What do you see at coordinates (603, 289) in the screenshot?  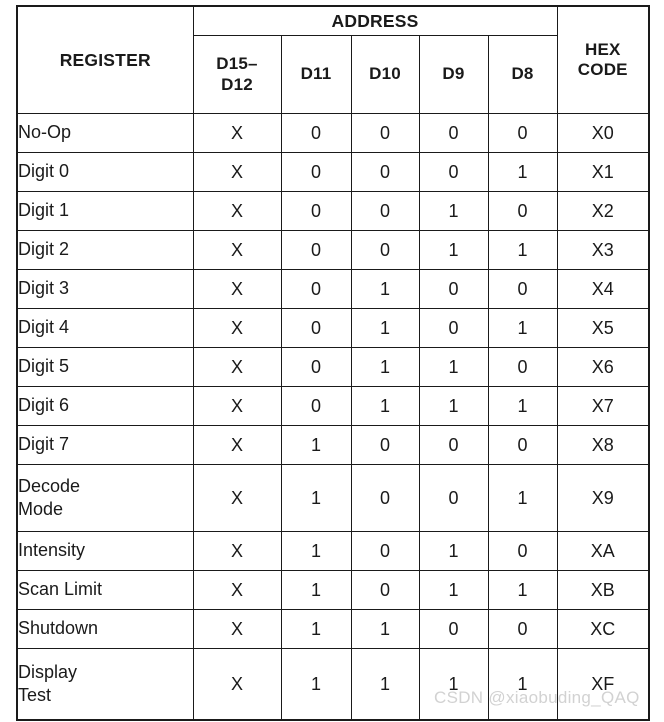 I see `cell-hex-code: X4` at bounding box center [603, 289].